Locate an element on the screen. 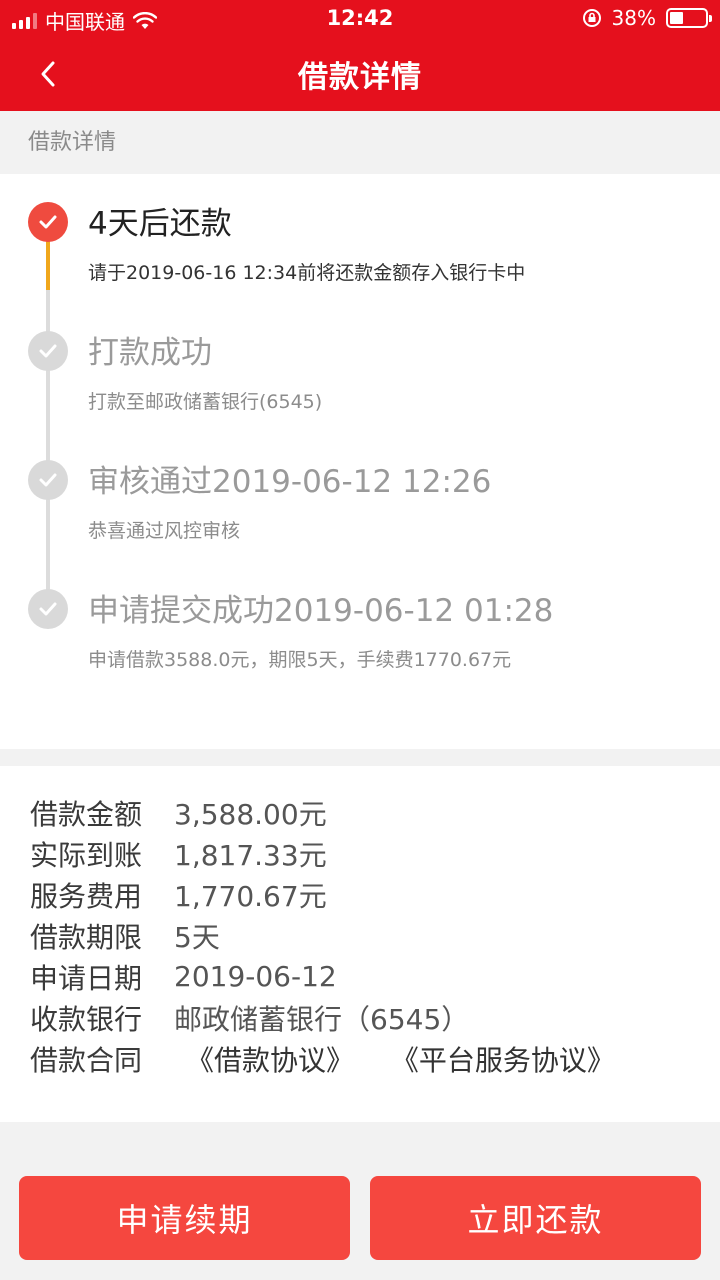  step-title: 申请提交成功2019-06-12 01:28 is located at coordinates (321, 611).